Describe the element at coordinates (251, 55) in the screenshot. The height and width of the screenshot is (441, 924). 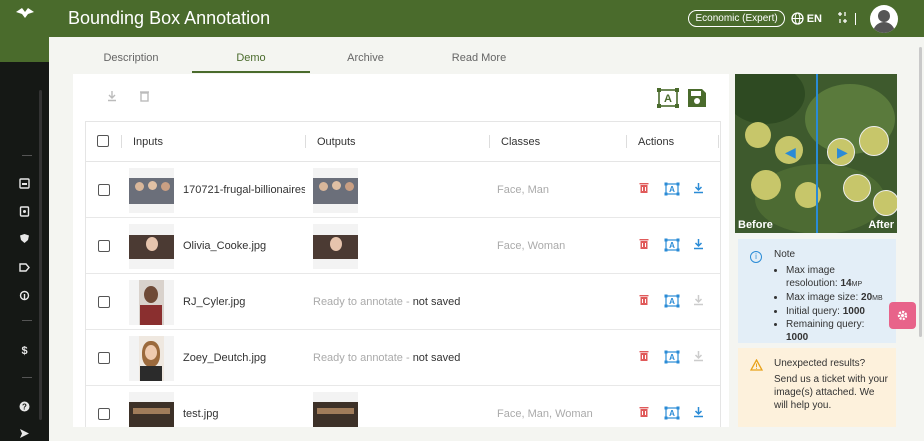
I see `tab-demo: Demo` at that location.